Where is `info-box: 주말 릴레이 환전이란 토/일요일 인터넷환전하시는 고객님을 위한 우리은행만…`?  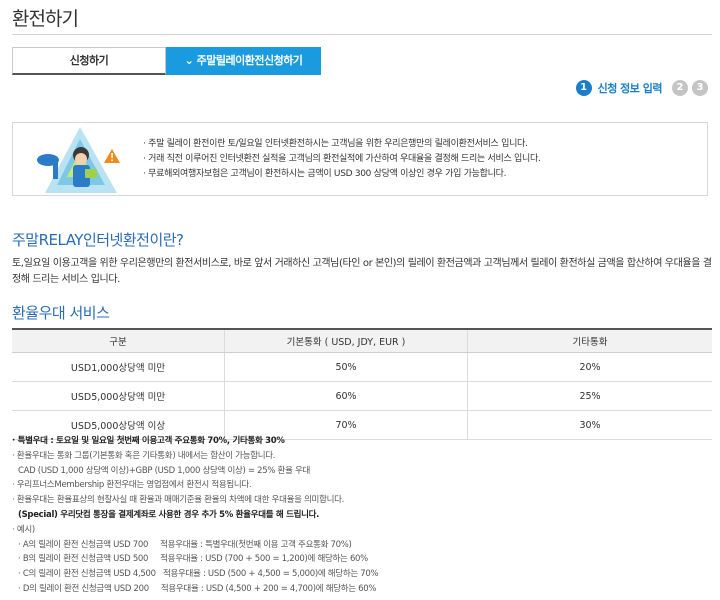
info-box: 주말 릴레이 환전이란 토/일요일 인터넷환전하시는 고객님을 위한 우리은행만… is located at coordinates (360, 159).